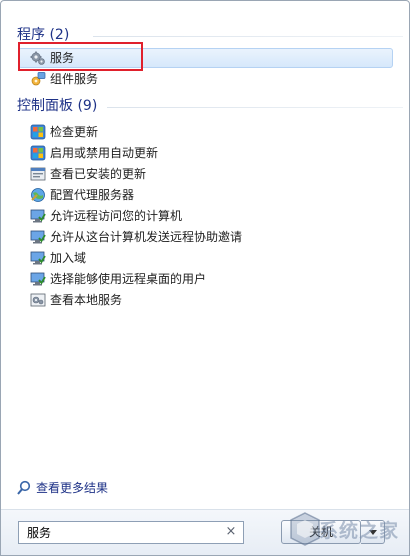 This screenshot has width=410, height=556. Describe the element at coordinates (43, 35) in the screenshot. I see `programs-group-title: 程序 (2)` at that location.